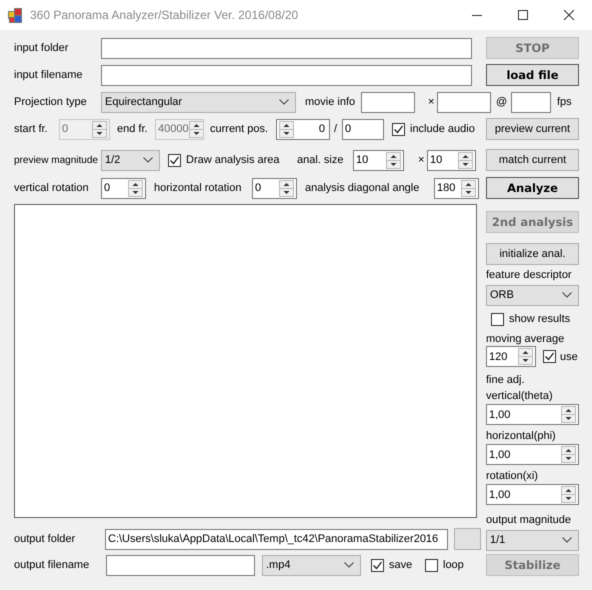  I want to click on button: Analyze, so click(532, 188).